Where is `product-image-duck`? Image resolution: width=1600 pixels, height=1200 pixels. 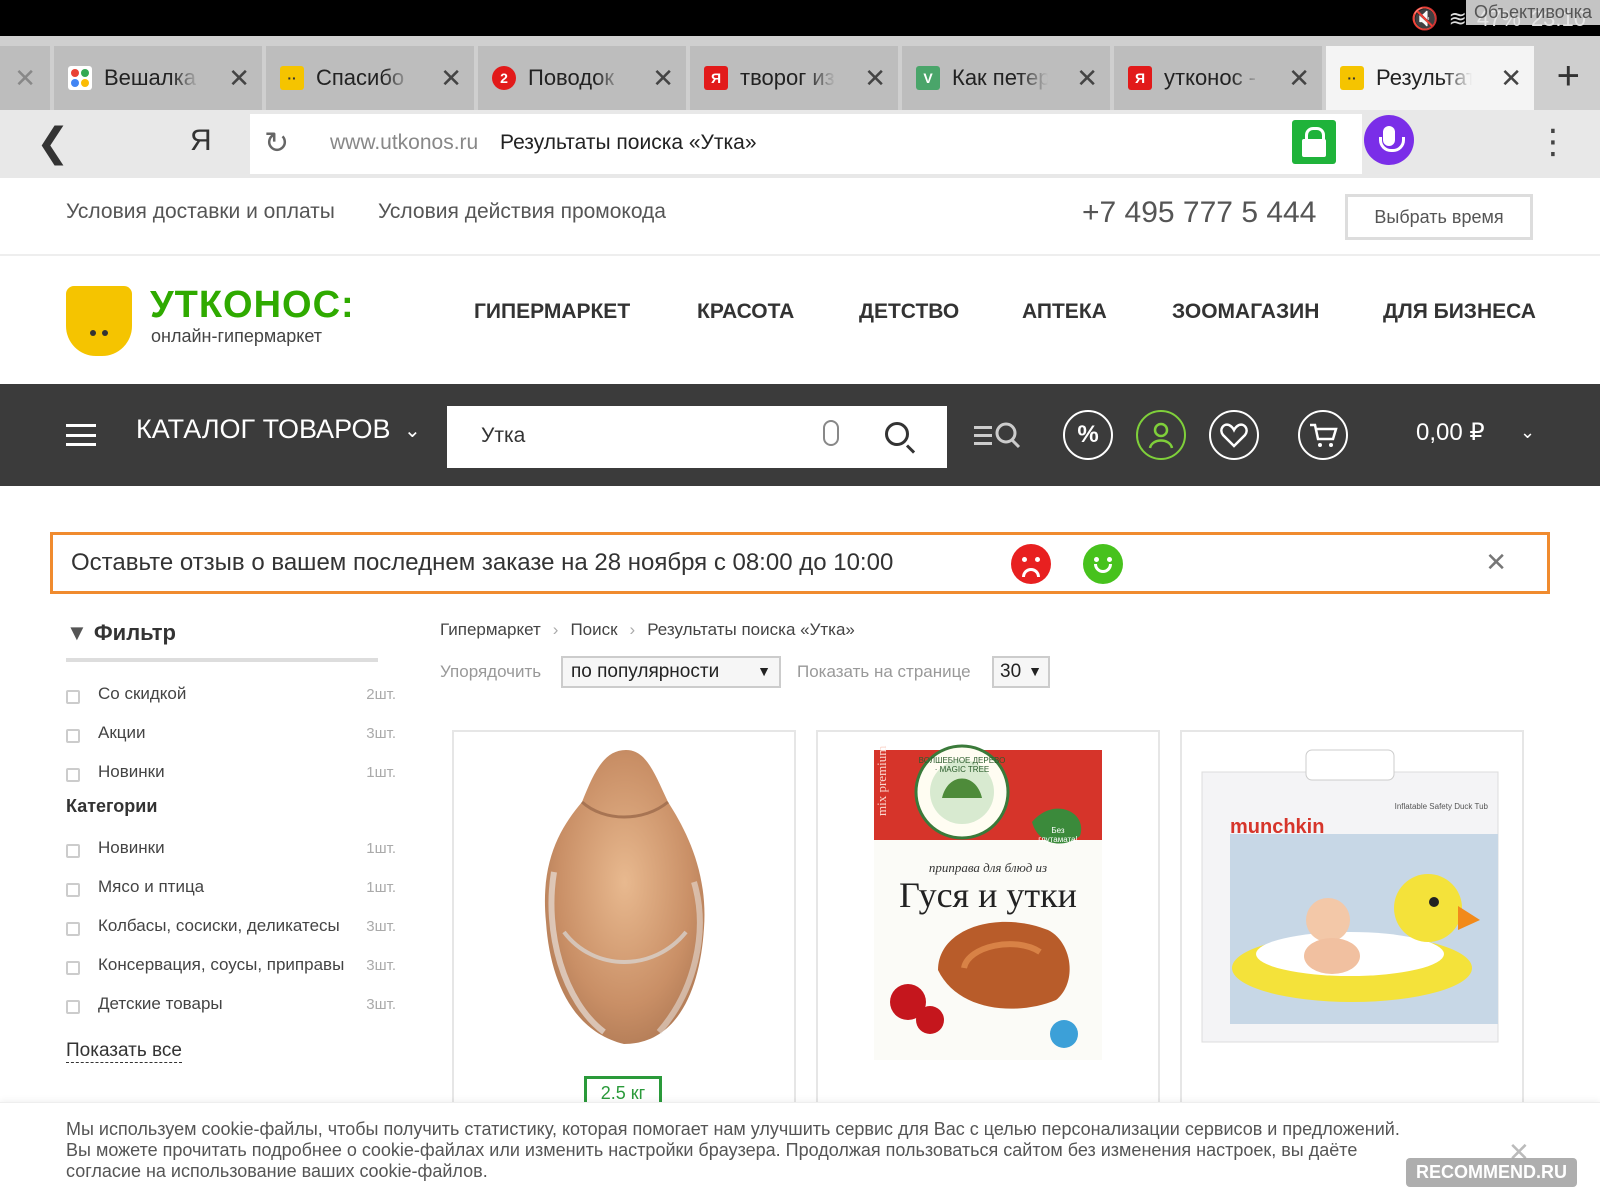
product-image-duck is located at coordinates (625, 897).